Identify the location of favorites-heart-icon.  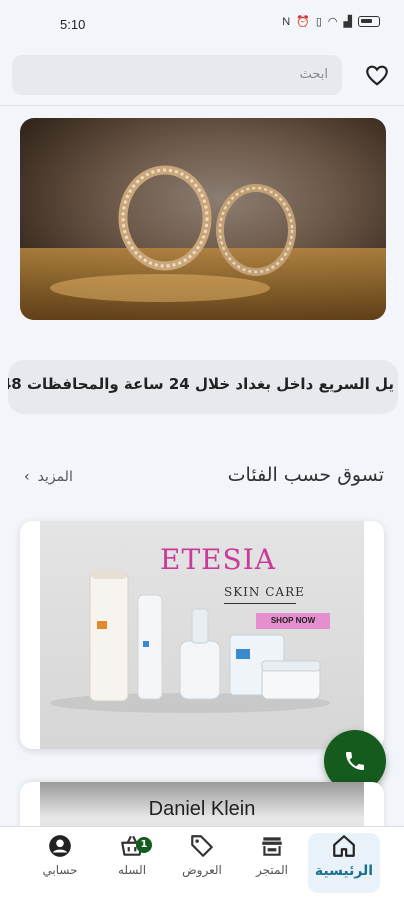
(377, 75).